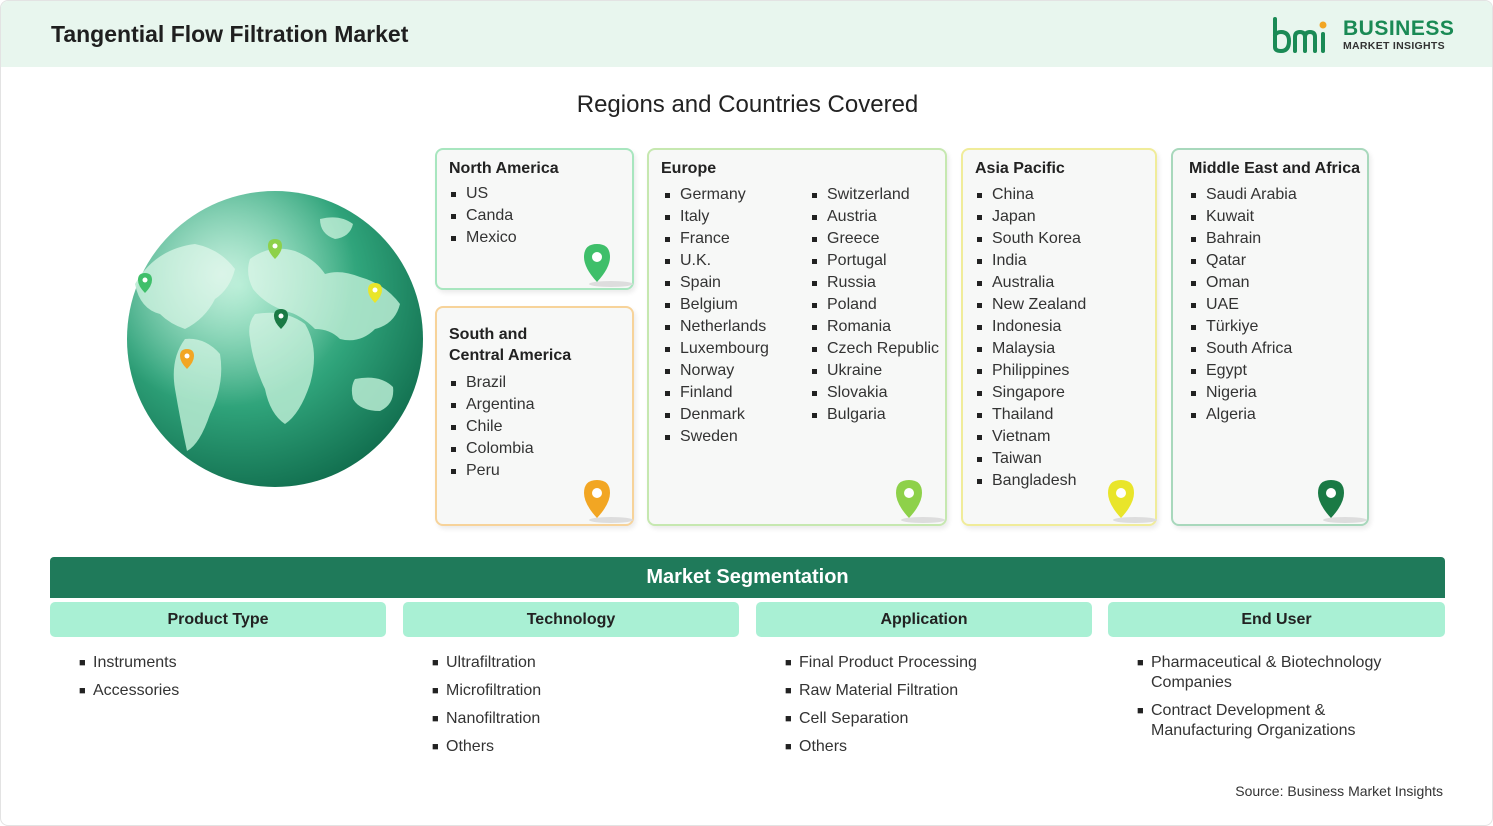 The height and width of the screenshot is (826, 1493). I want to click on list-item: US, so click(483, 194).